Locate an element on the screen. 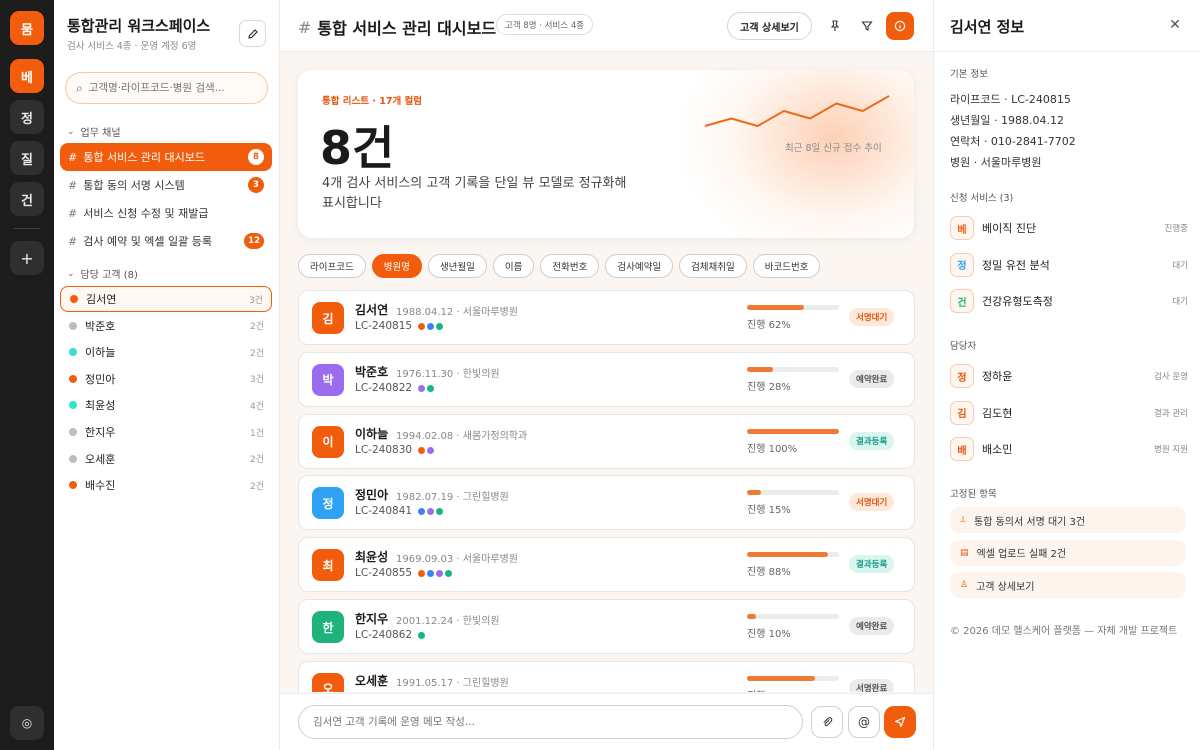 The image size is (1200, 750). customer-item: 오세훈 2건 is located at coordinates (166, 459).